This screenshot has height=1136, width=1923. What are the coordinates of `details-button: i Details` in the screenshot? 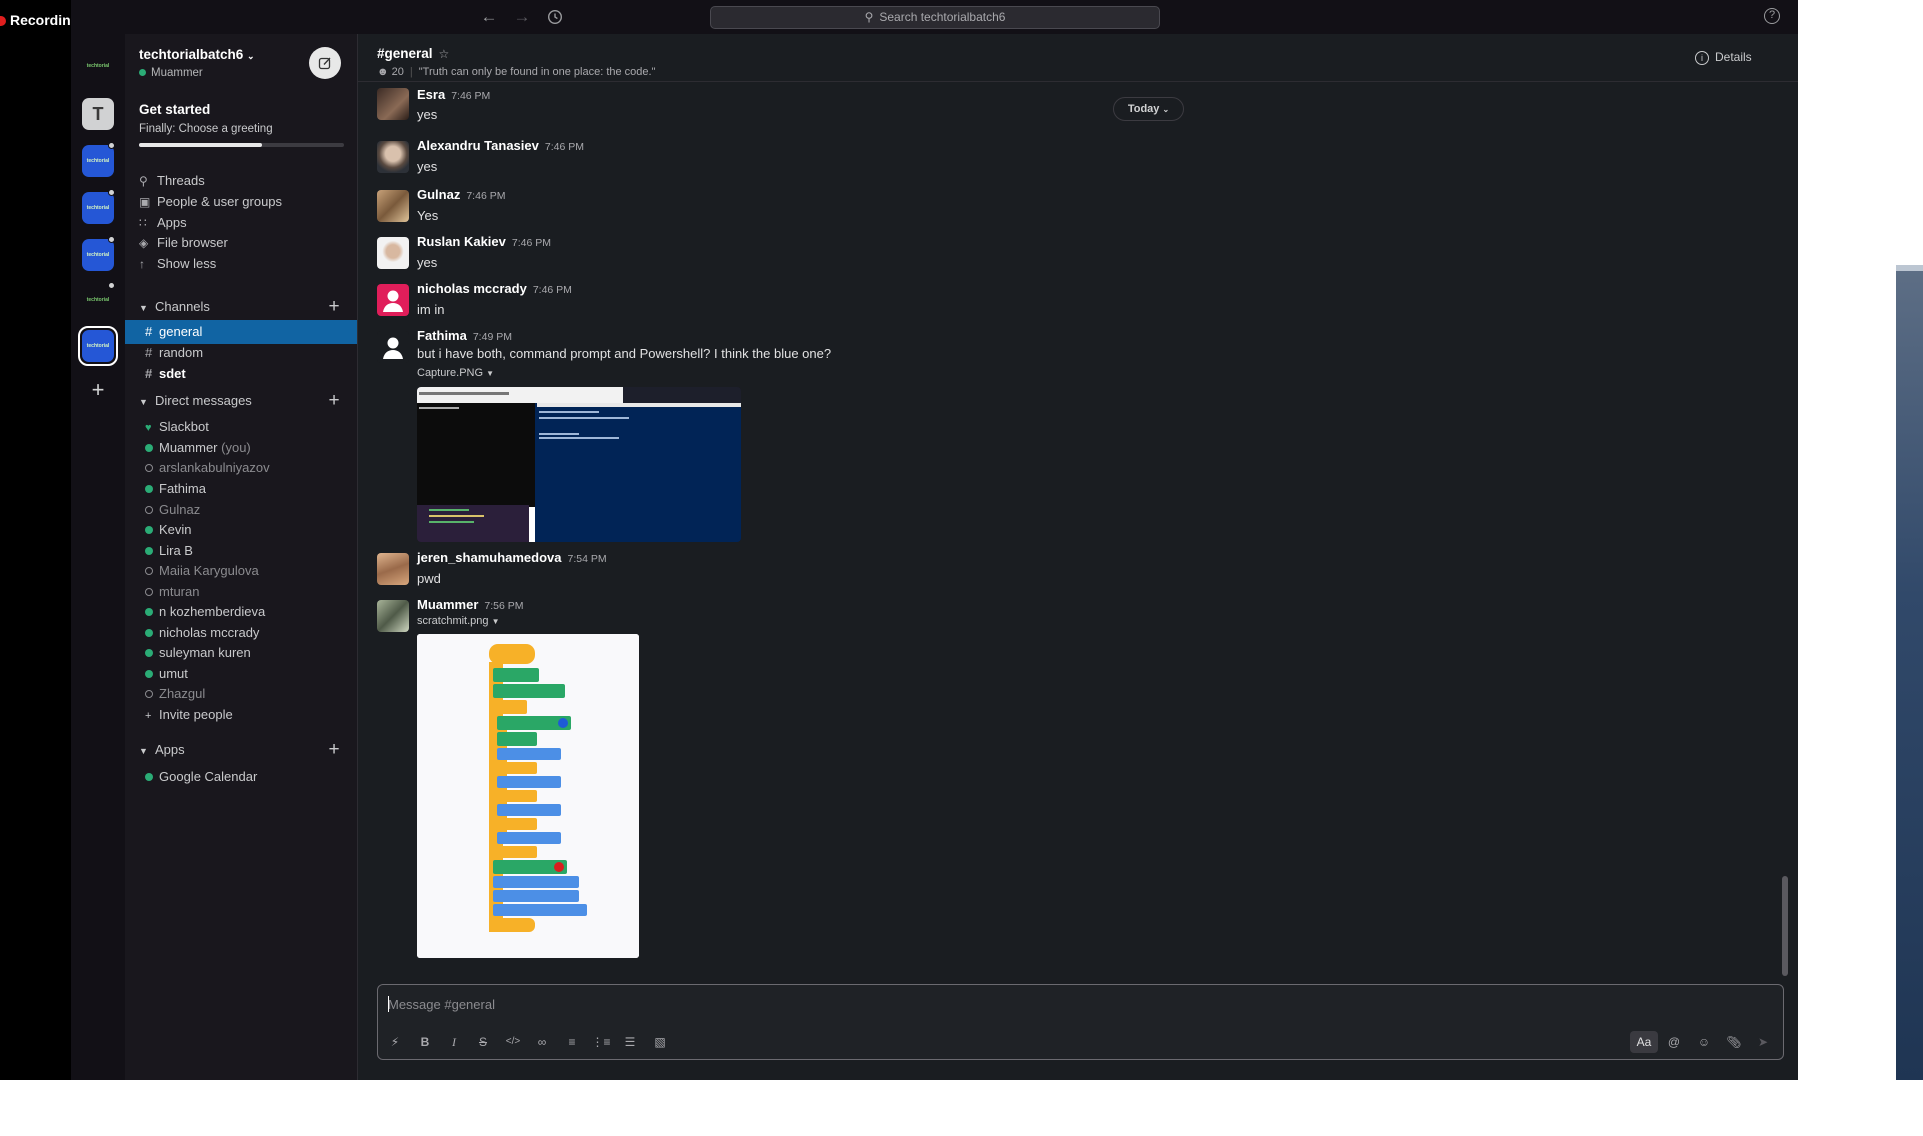 It's located at (1723, 57).